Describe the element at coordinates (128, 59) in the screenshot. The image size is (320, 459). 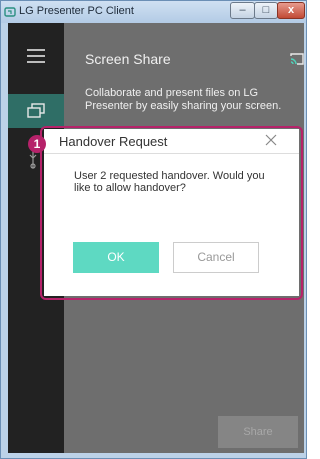
I see `page-title: Screen Share` at that location.